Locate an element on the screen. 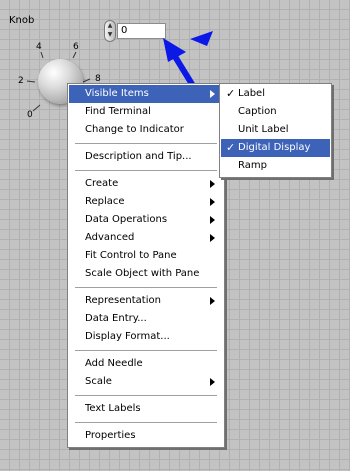 This screenshot has height=471, width=350. menu-item-advanced: Advanced is located at coordinates (146, 238).